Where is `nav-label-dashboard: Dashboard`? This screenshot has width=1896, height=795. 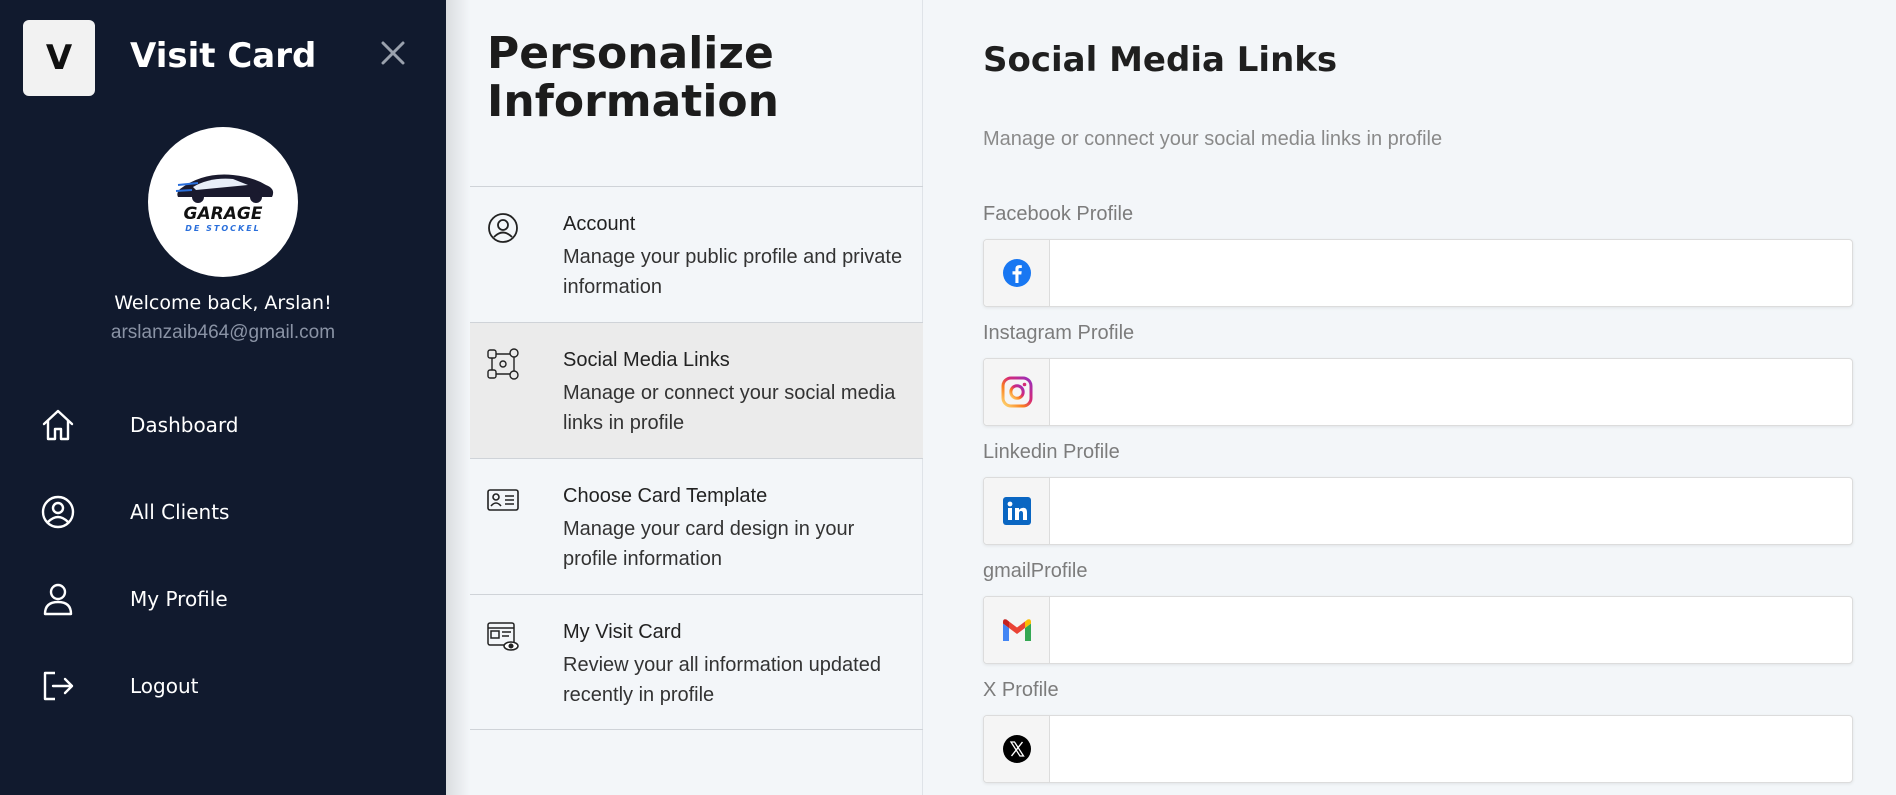 nav-label-dashboard: Dashboard is located at coordinates (184, 425).